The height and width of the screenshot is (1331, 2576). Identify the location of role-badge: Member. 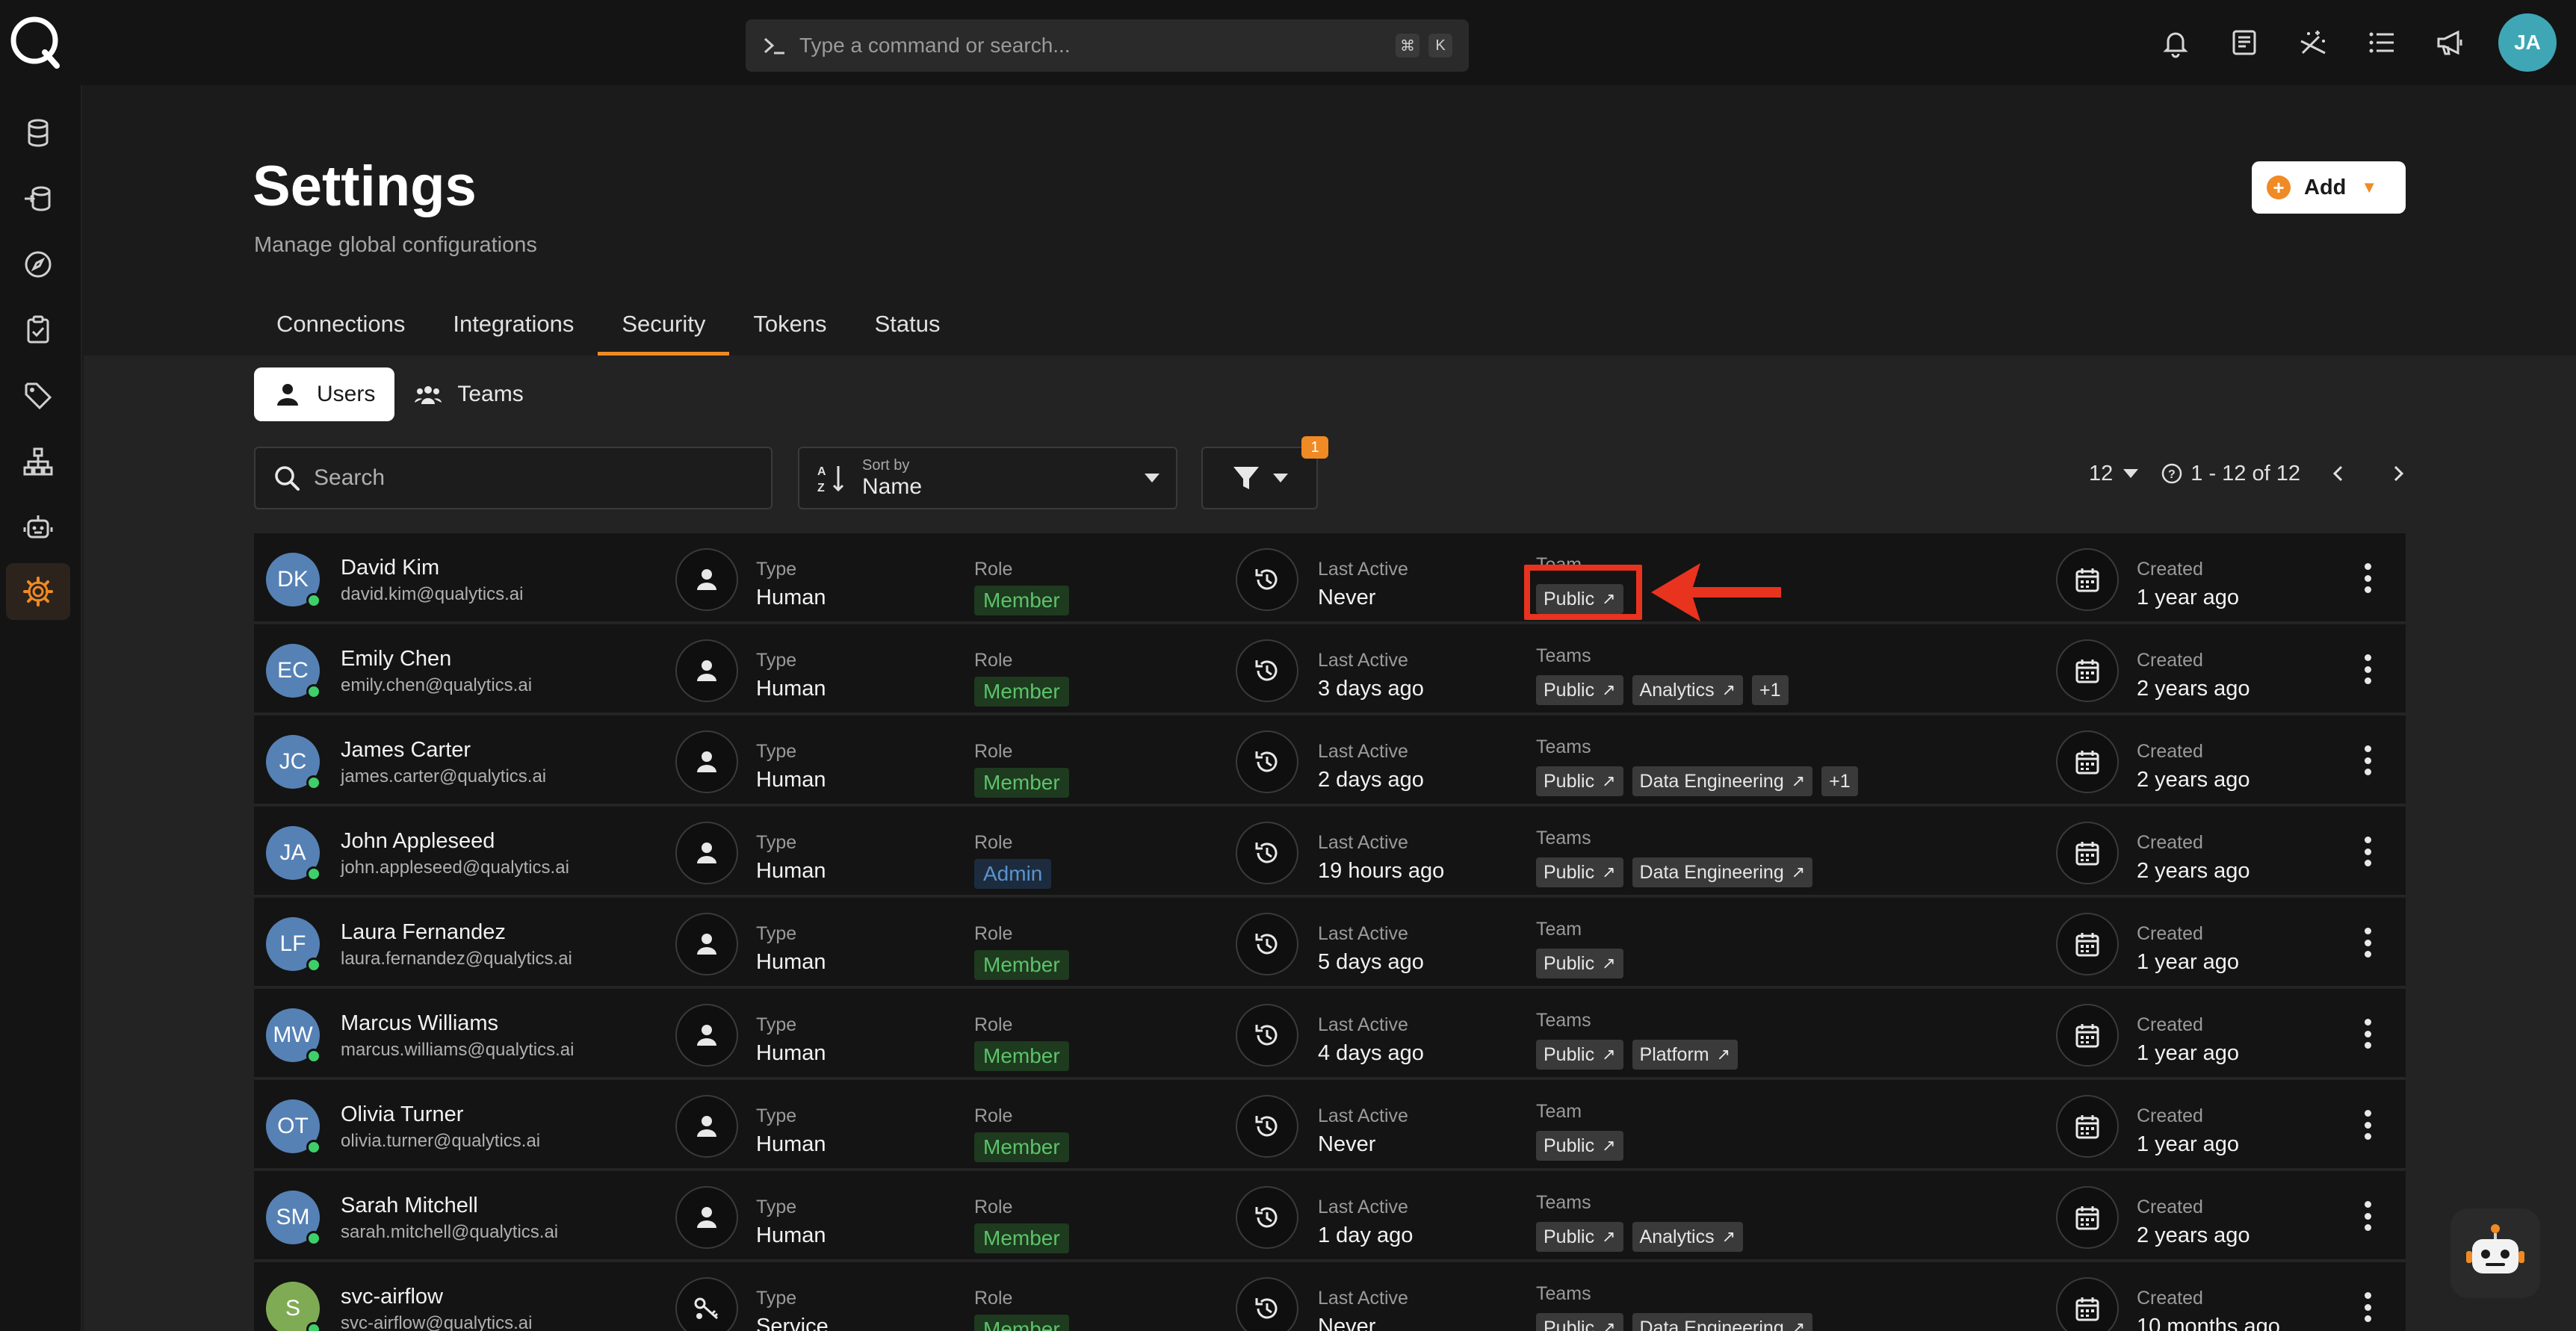
(1021, 1147).